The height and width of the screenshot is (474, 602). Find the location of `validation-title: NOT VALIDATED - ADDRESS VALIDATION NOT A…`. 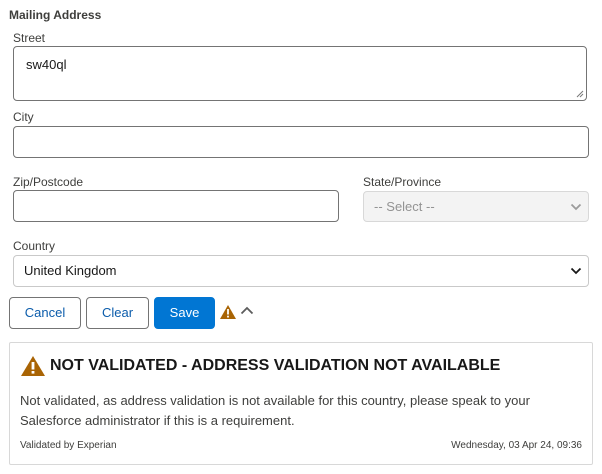

validation-title: NOT VALIDATED - ADDRESS VALIDATION NOT A… is located at coordinates (275, 365).